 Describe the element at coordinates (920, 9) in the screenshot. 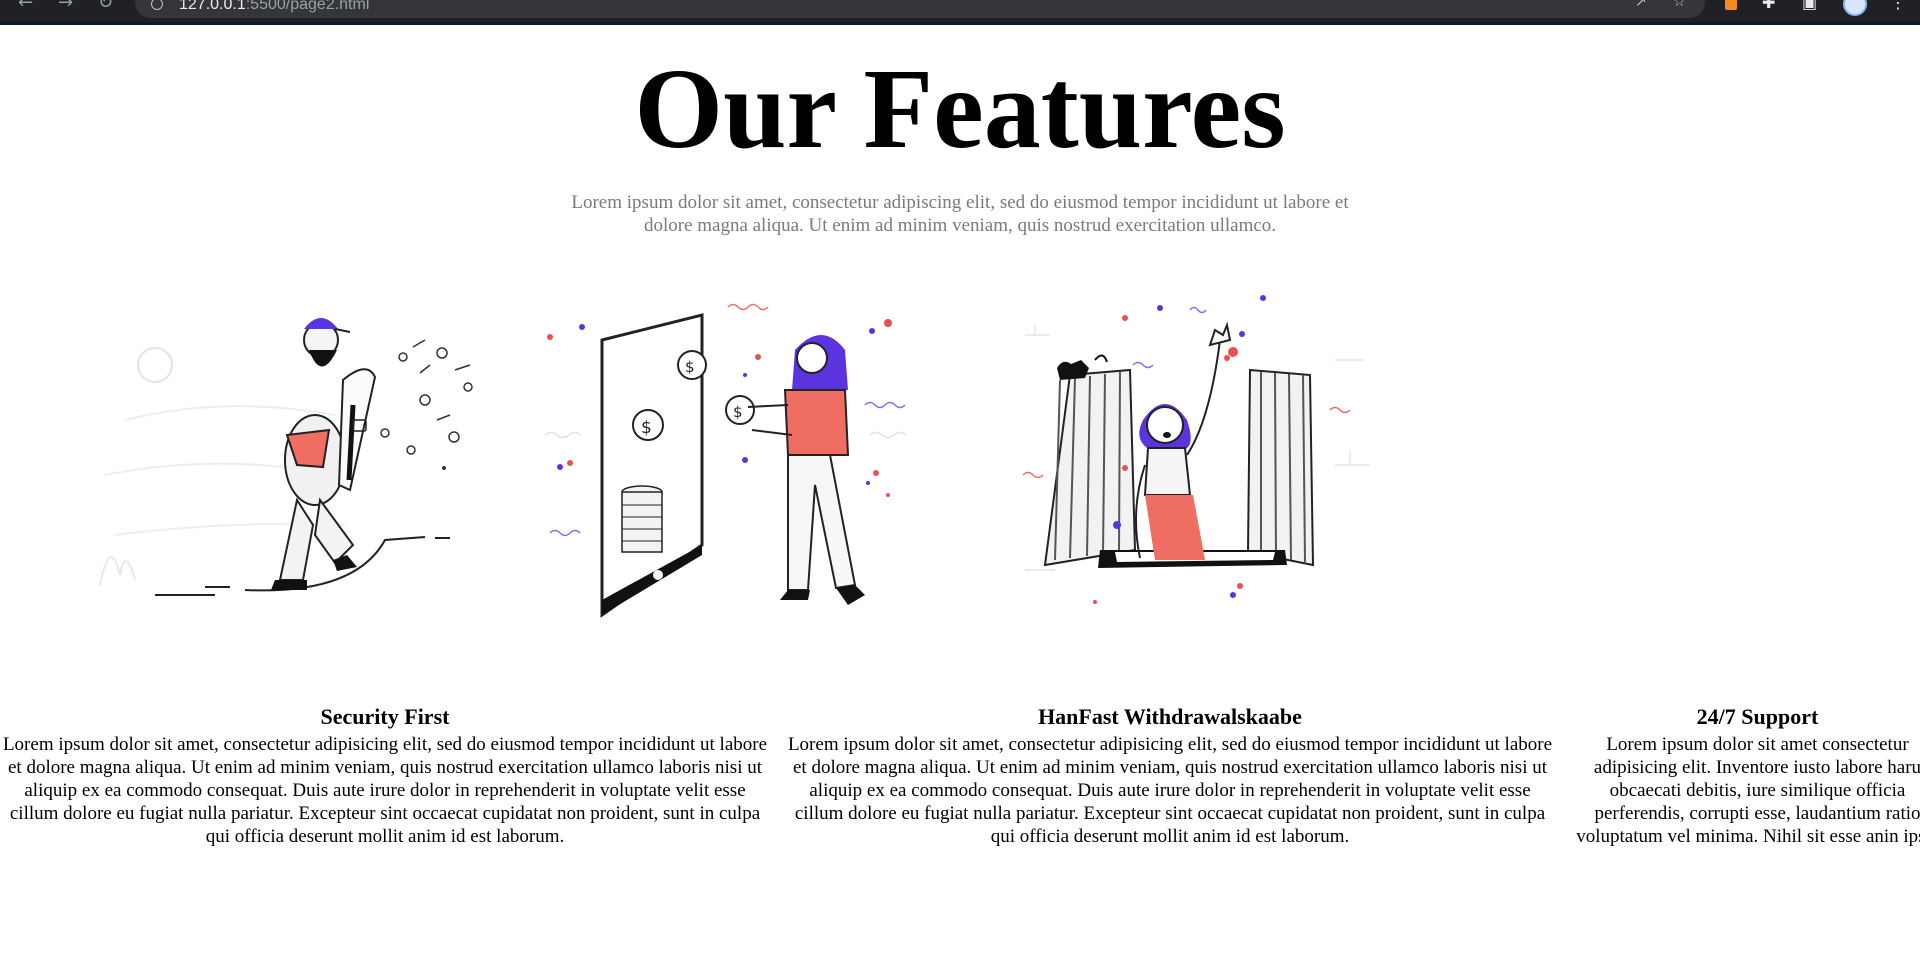

I see `address-bar: 127.0.0.1:5500/page2.html ↗ ☆` at that location.